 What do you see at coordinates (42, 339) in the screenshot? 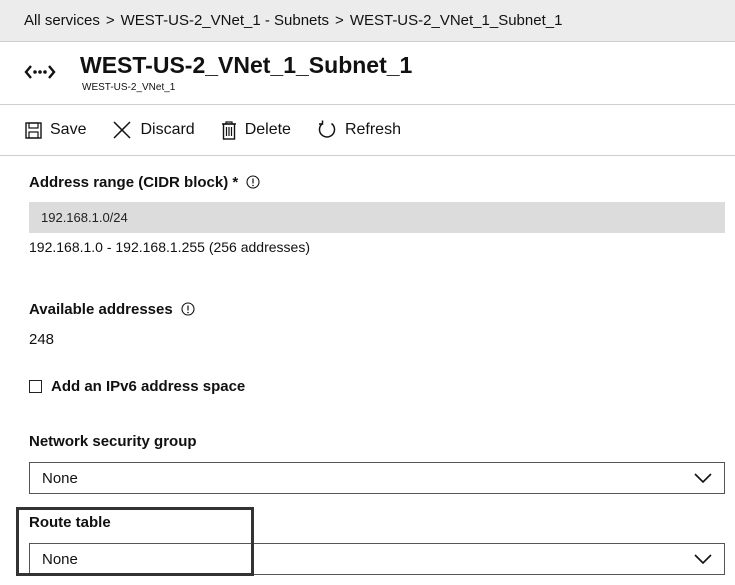
I see `available-addresses-value: 248` at bounding box center [42, 339].